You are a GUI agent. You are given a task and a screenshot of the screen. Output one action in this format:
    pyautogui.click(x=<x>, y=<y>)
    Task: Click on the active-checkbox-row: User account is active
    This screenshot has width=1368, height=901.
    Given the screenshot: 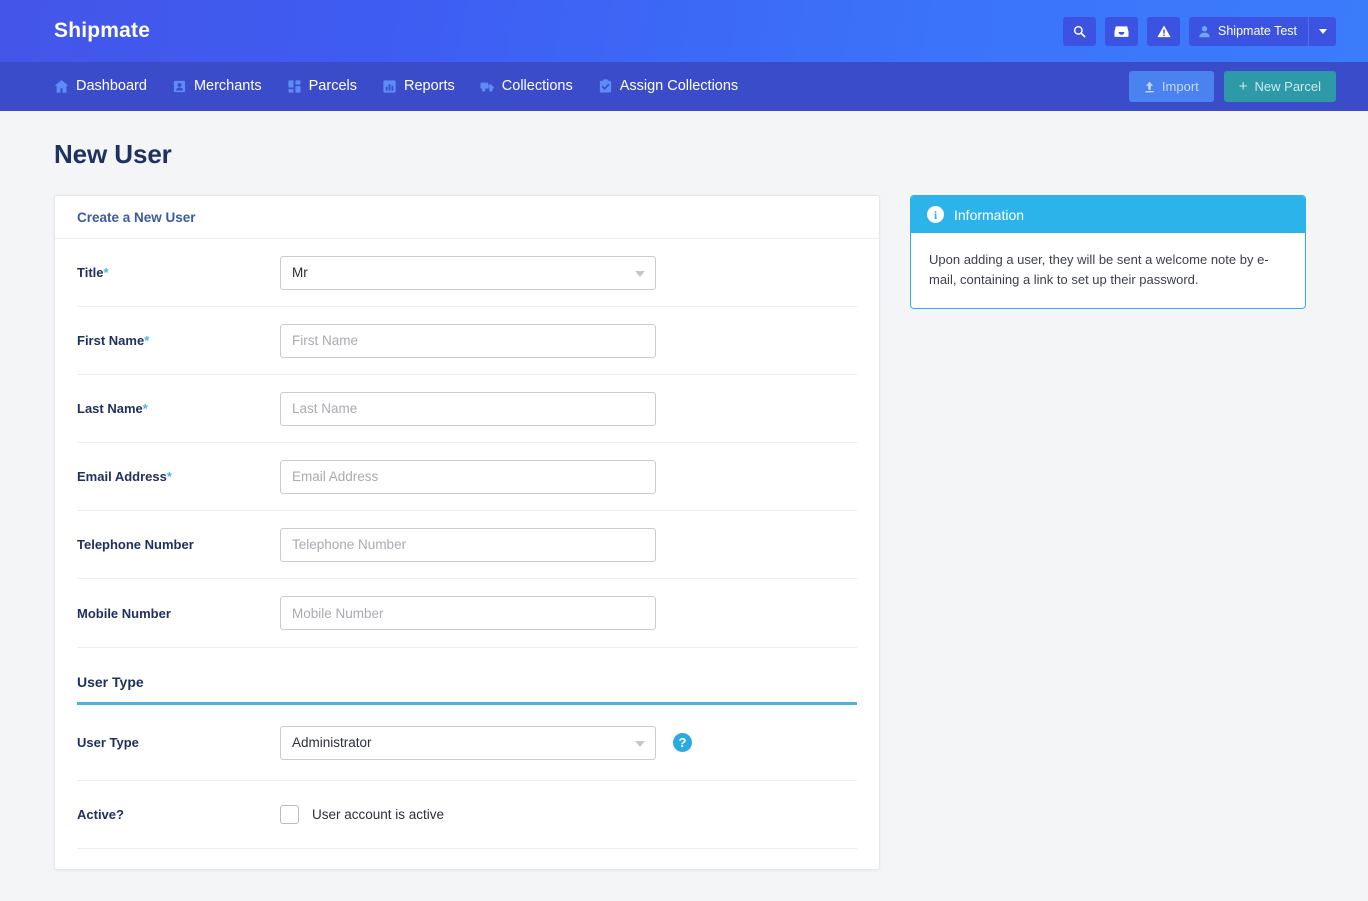 What is the action you would take?
    pyautogui.click(x=362, y=814)
    